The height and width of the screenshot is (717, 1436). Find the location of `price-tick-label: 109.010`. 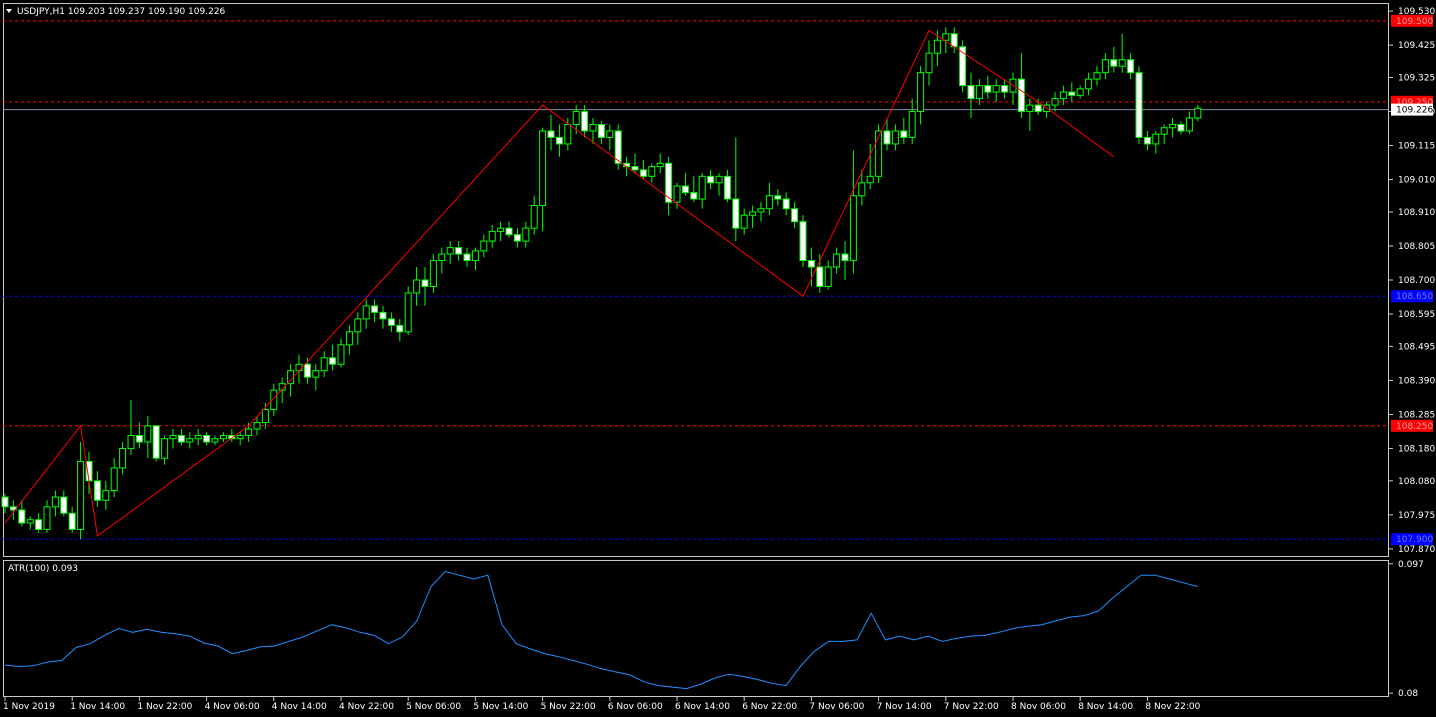

price-tick-label: 109.010 is located at coordinates (1416, 181).